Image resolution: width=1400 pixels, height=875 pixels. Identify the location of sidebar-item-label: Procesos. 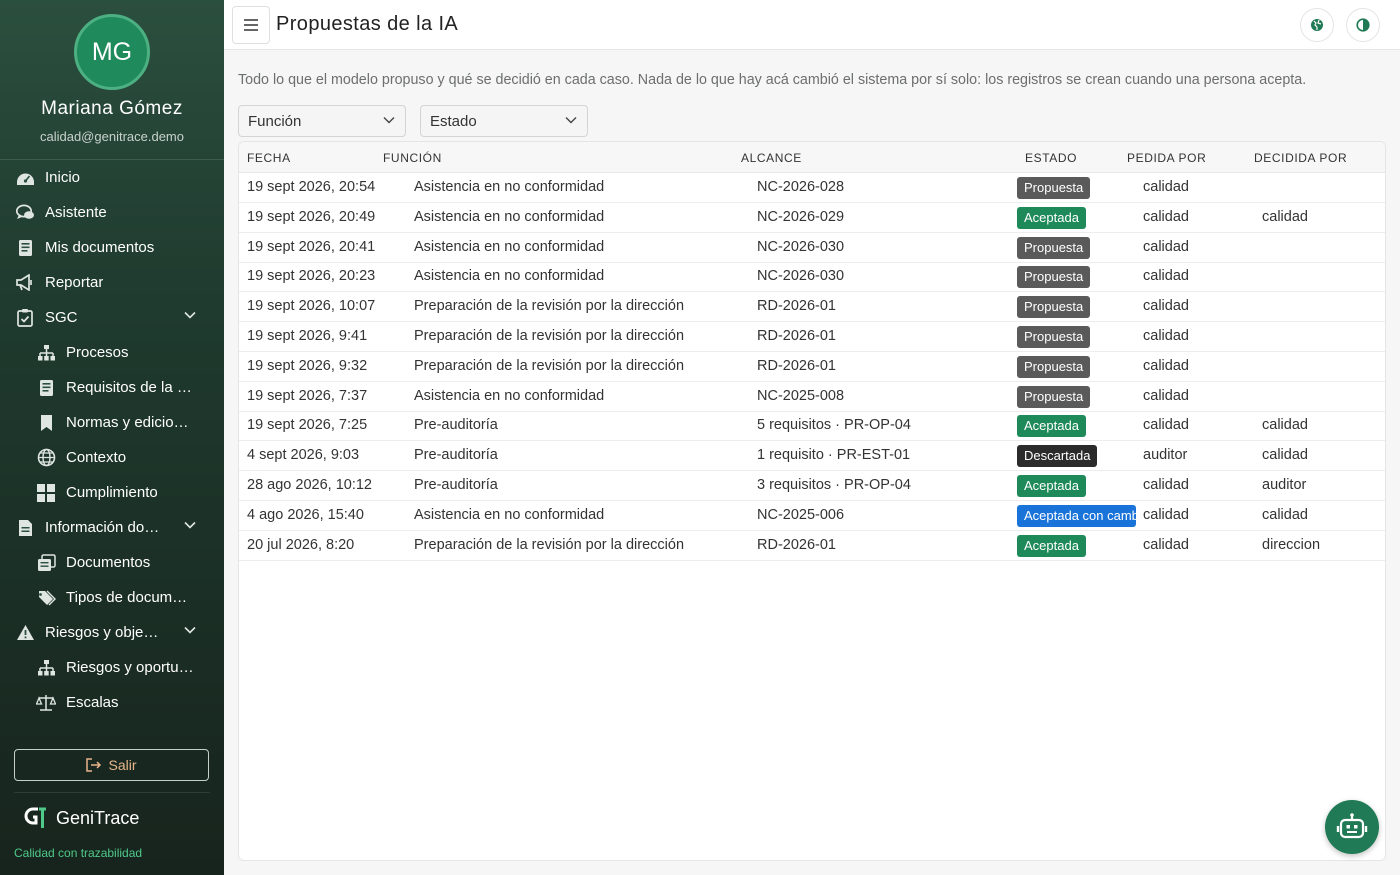
(97, 352).